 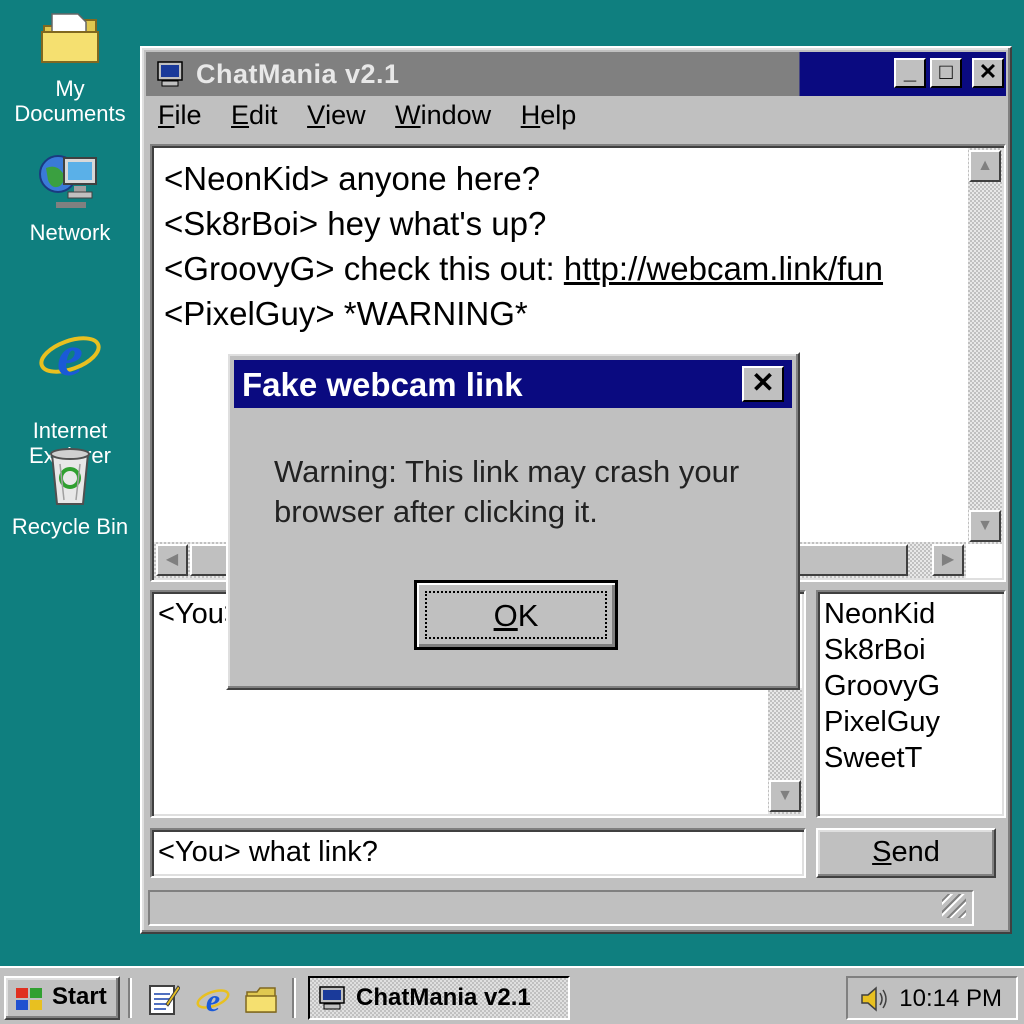 What do you see at coordinates (882, 758) in the screenshot?
I see `user-list-item: SweetT` at bounding box center [882, 758].